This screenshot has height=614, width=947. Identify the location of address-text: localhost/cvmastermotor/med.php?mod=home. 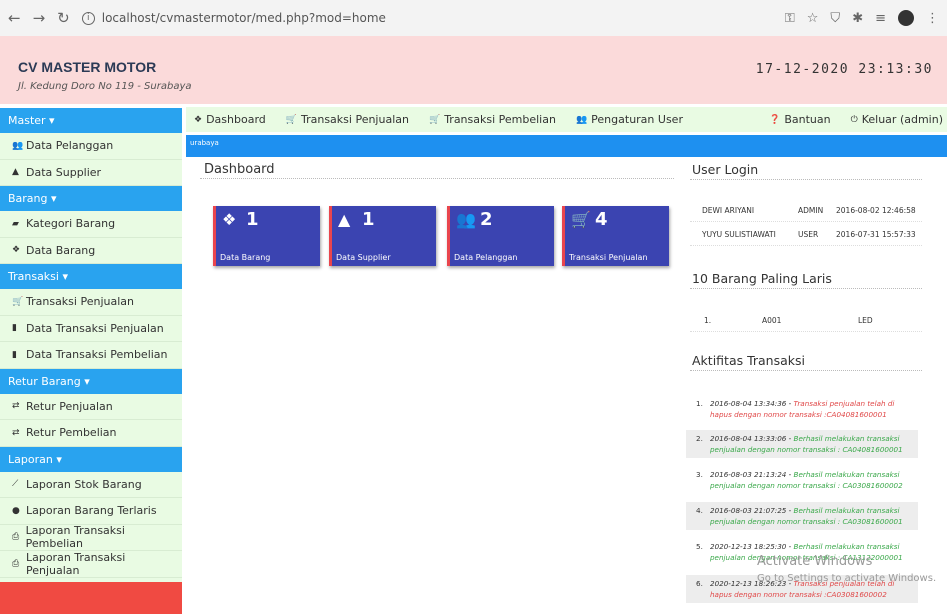
(244, 18).